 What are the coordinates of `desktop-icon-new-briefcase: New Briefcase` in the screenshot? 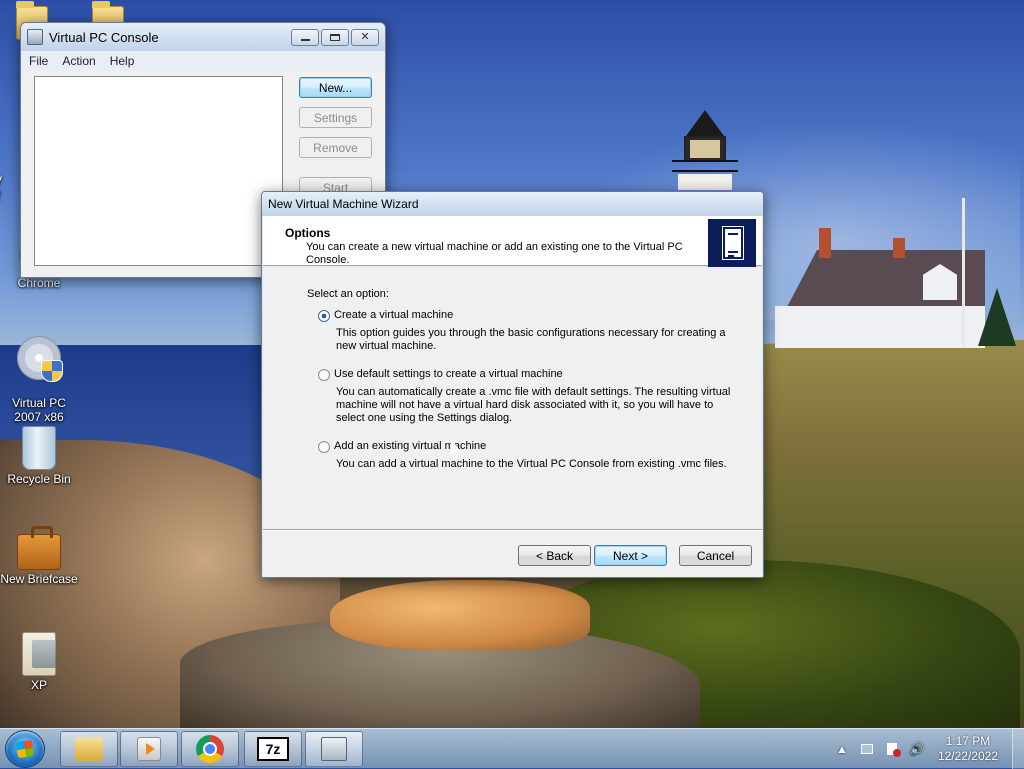 It's located at (39, 556).